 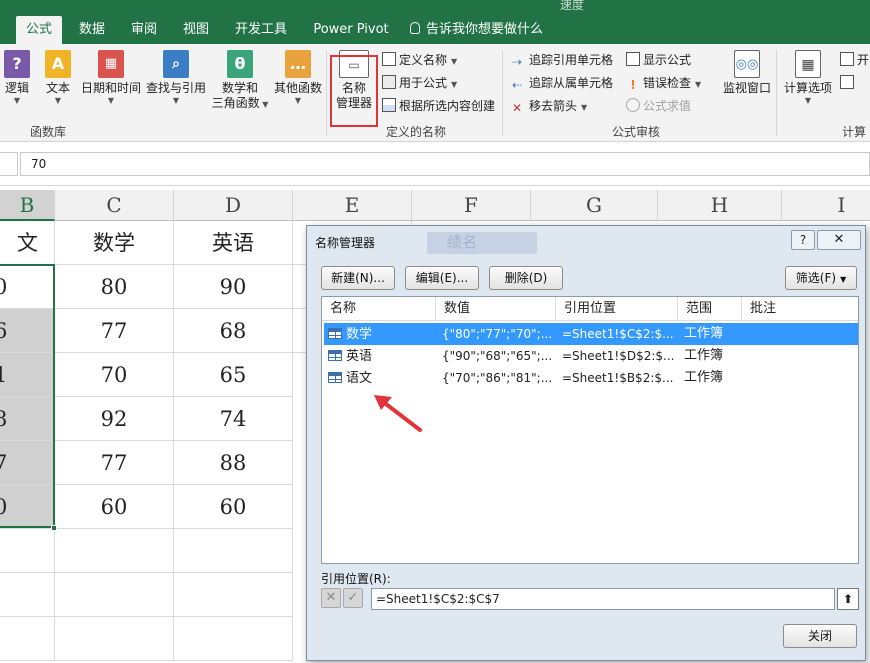 What do you see at coordinates (603, 599) in the screenshot?
I see `refers-to-input: =Sheet1!$C$2:$C$7` at bounding box center [603, 599].